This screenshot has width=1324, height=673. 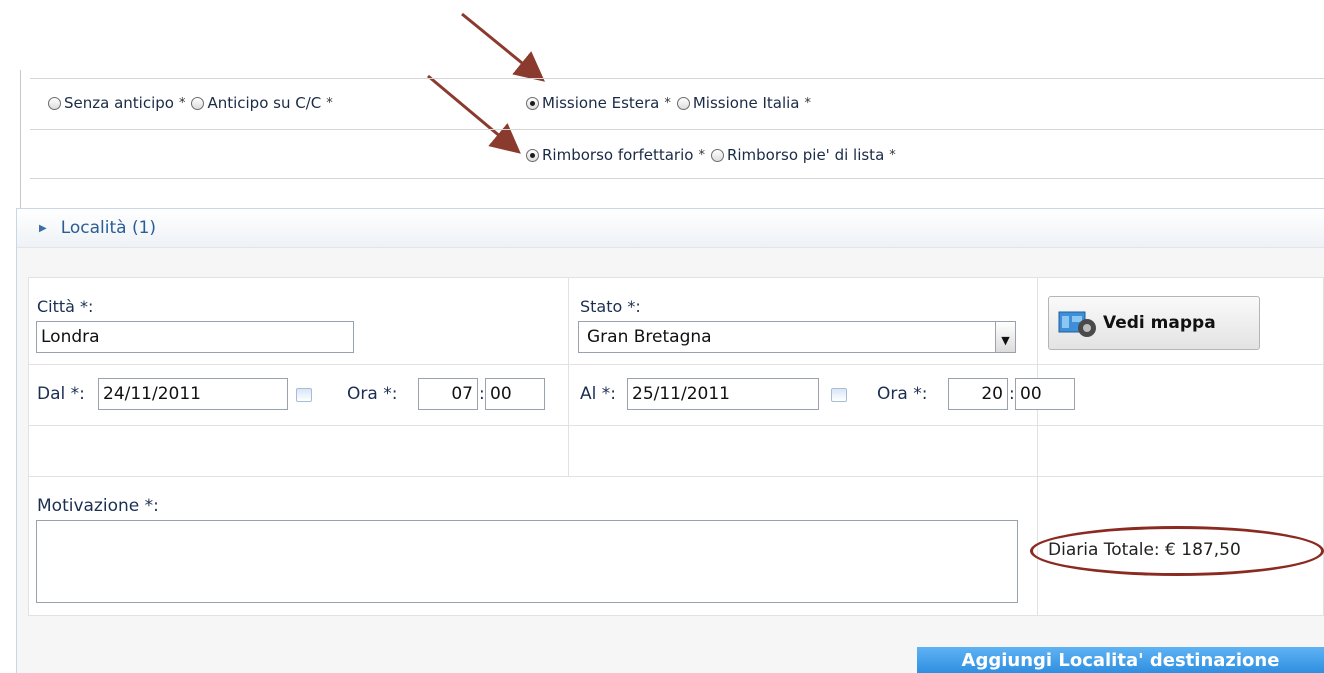 What do you see at coordinates (65, 306) in the screenshot?
I see `citta-label: Città *:` at bounding box center [65, 306].